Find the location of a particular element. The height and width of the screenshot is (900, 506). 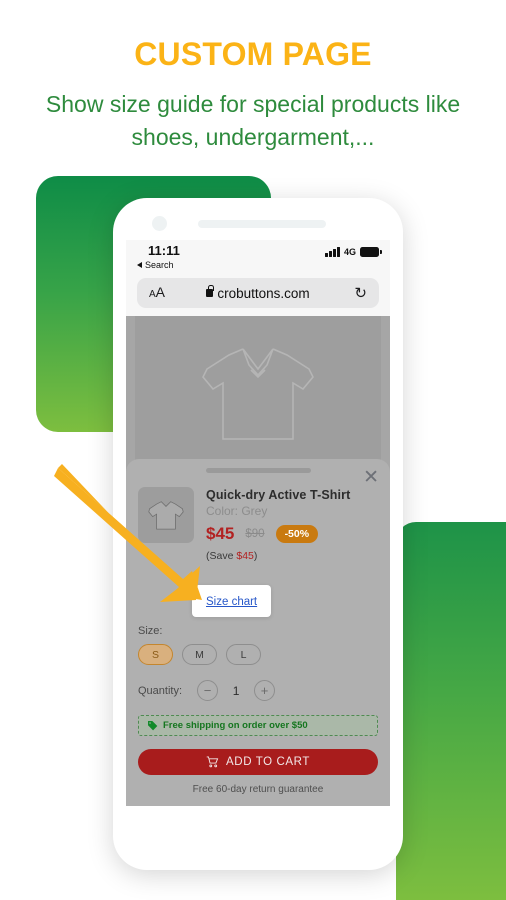

discount-badge: -50% is located at coordinates (297, 534).